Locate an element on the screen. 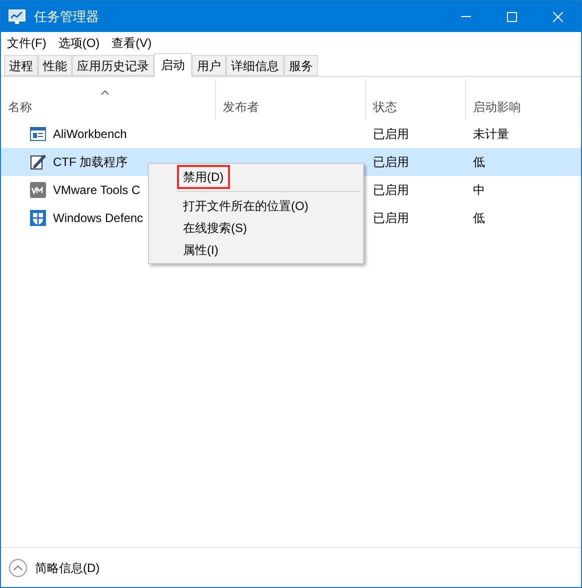  tab: 服务 is located at coordinates (301, 65).